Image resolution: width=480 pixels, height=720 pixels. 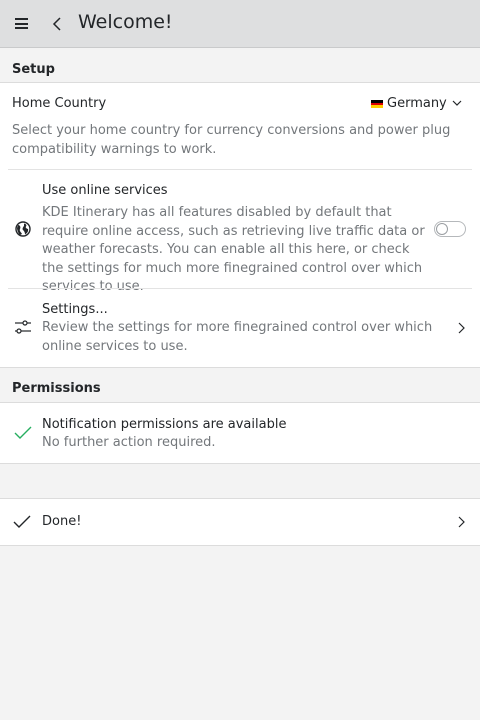 I want to click on online-services-label: Use online services, so click(x=105, y=190).